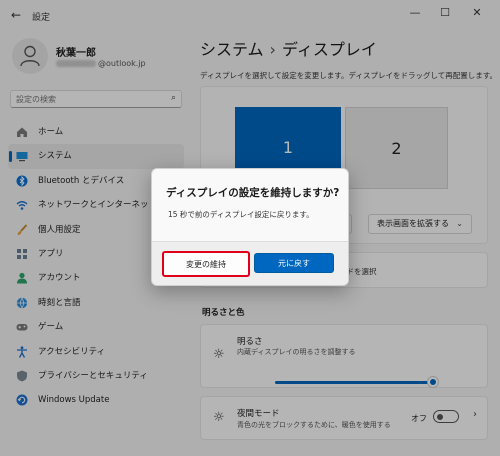  I want to click on dialog-title: ディスプレイの設定を維持しますか?, so click(253, 193).